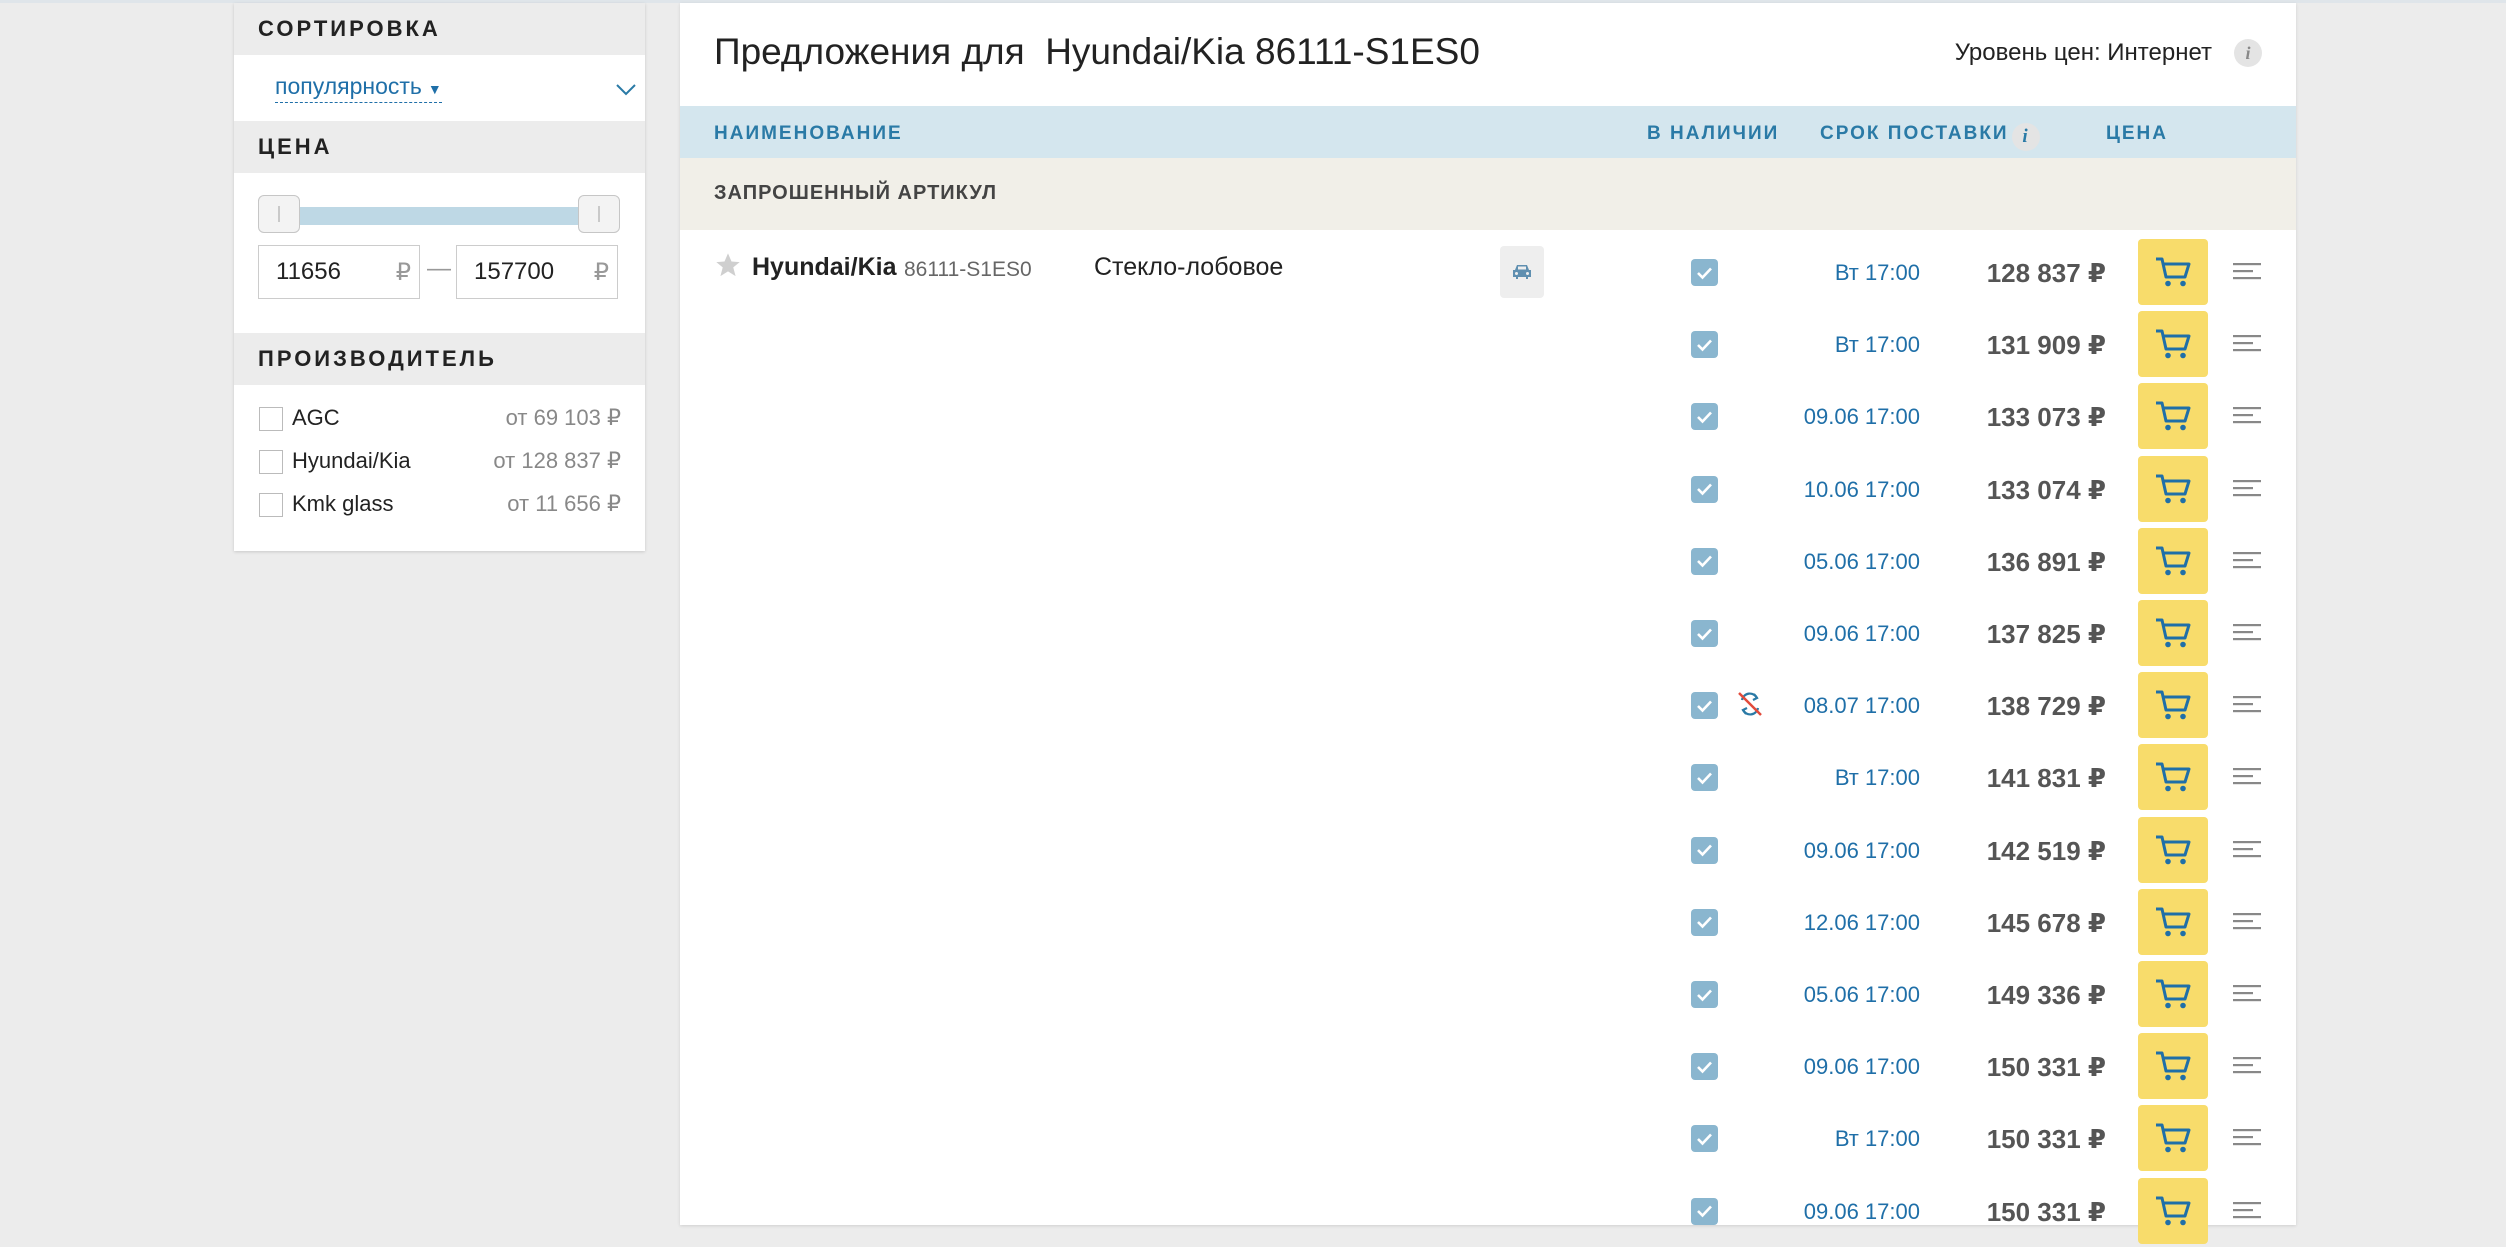 Image resolution: width=2506 pixels, height=1247 pixels. What do you see at coordinates (439, 504) in the screenshot?
I see `manufacturer-item-kmk-glass: Kmk glass от 11 656 ₽` at bounding box center [439, 504].